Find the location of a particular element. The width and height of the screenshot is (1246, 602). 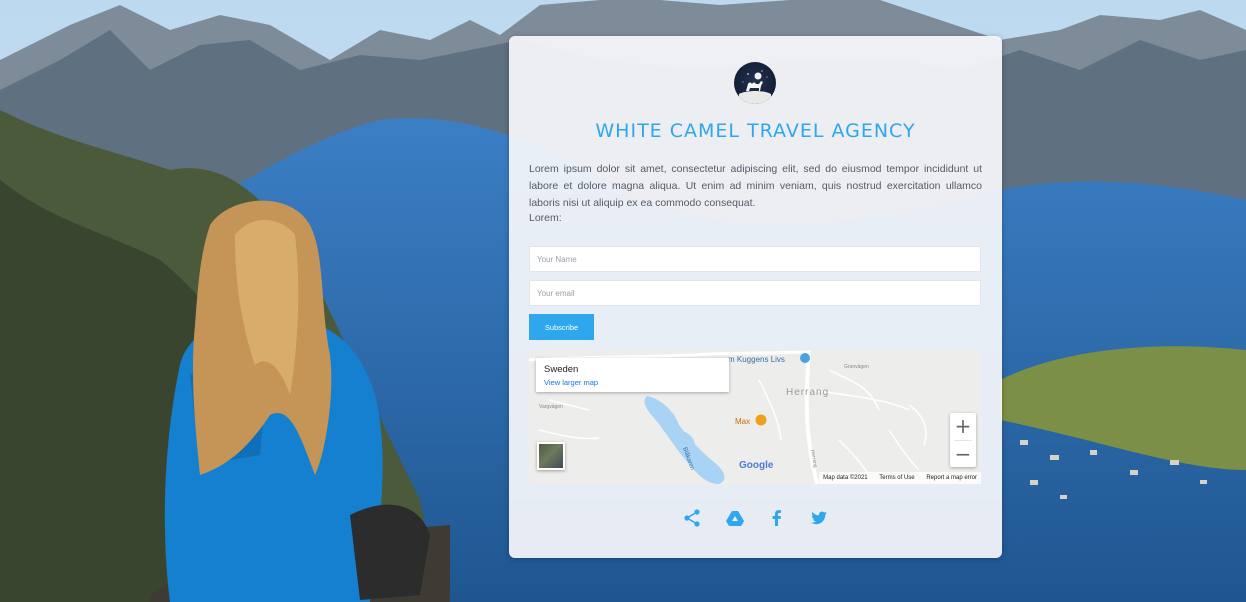

map-poi-max: Max is located at coordinates (742, 421).